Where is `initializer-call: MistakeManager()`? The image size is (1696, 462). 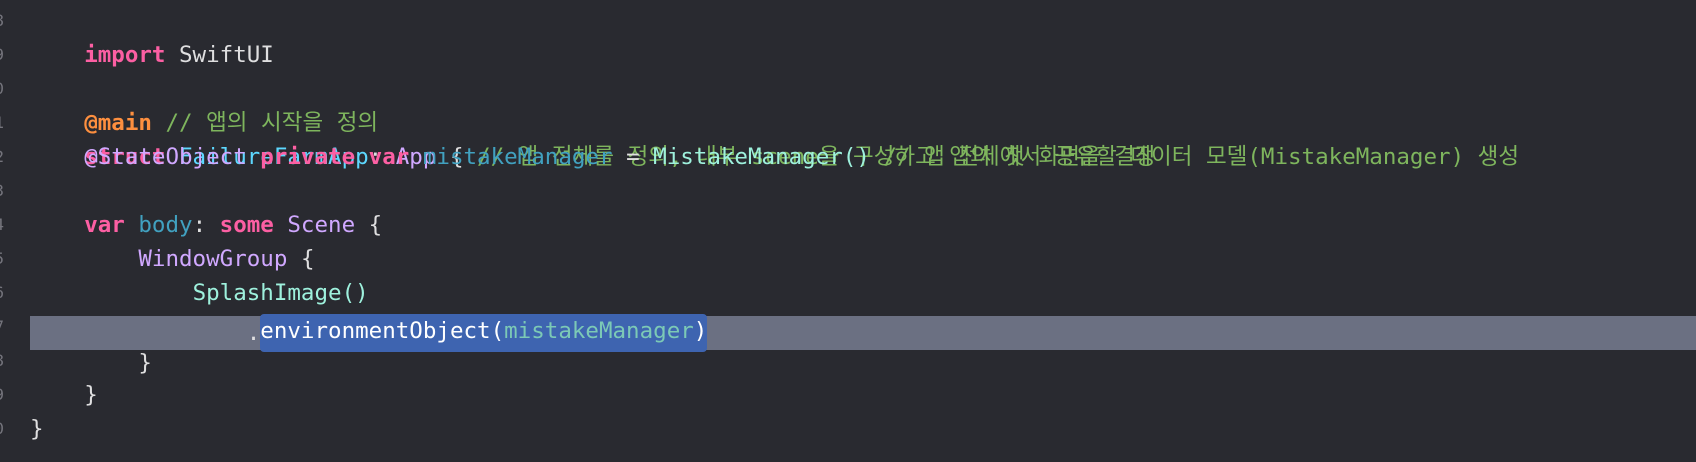 initializer-call: MistakeManager() is located at coordinates (761, 157).